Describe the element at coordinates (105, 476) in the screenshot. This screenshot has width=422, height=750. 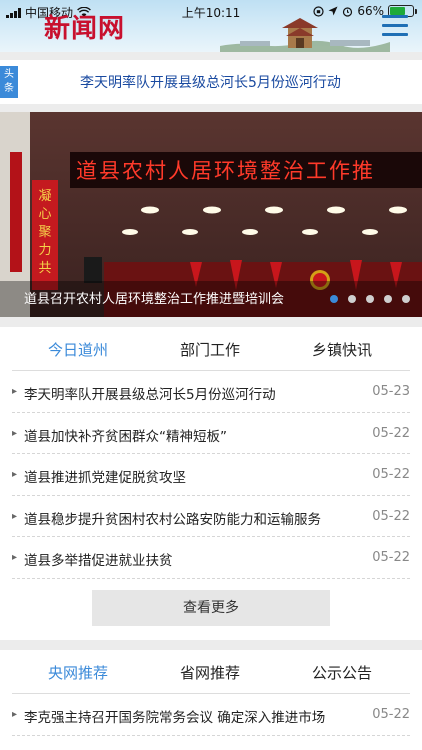
I see `news-title: 道县推进抓党建促脱贫攻坚` at that location.